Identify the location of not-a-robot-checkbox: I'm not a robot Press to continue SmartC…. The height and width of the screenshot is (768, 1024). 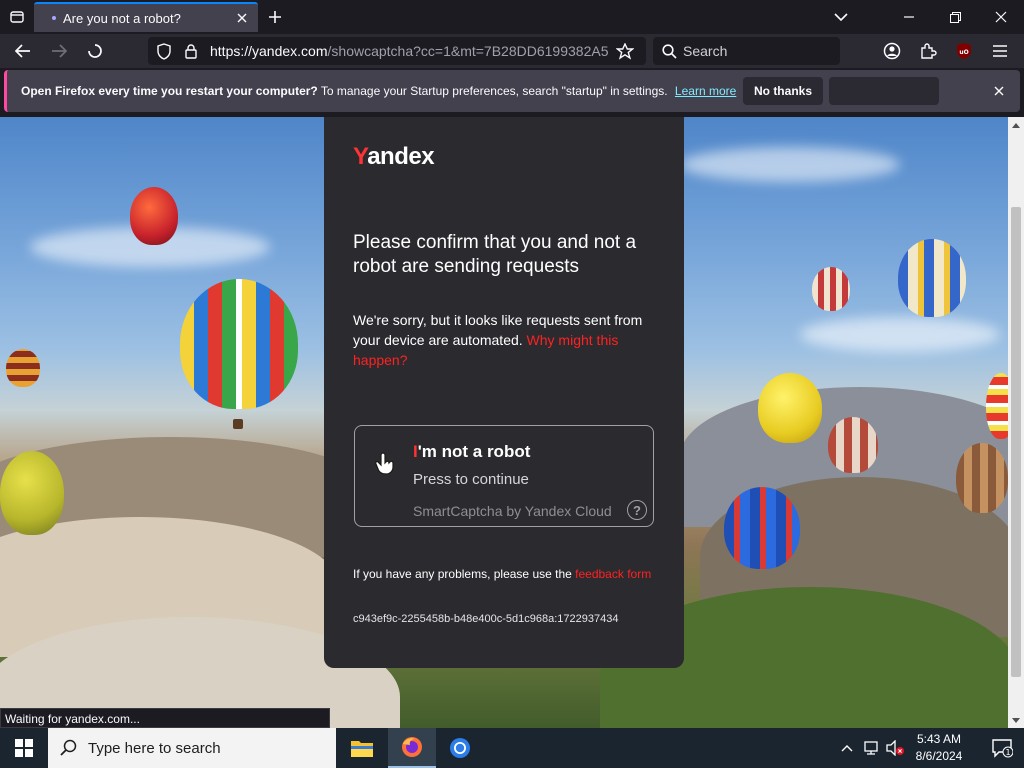
(504, 476).